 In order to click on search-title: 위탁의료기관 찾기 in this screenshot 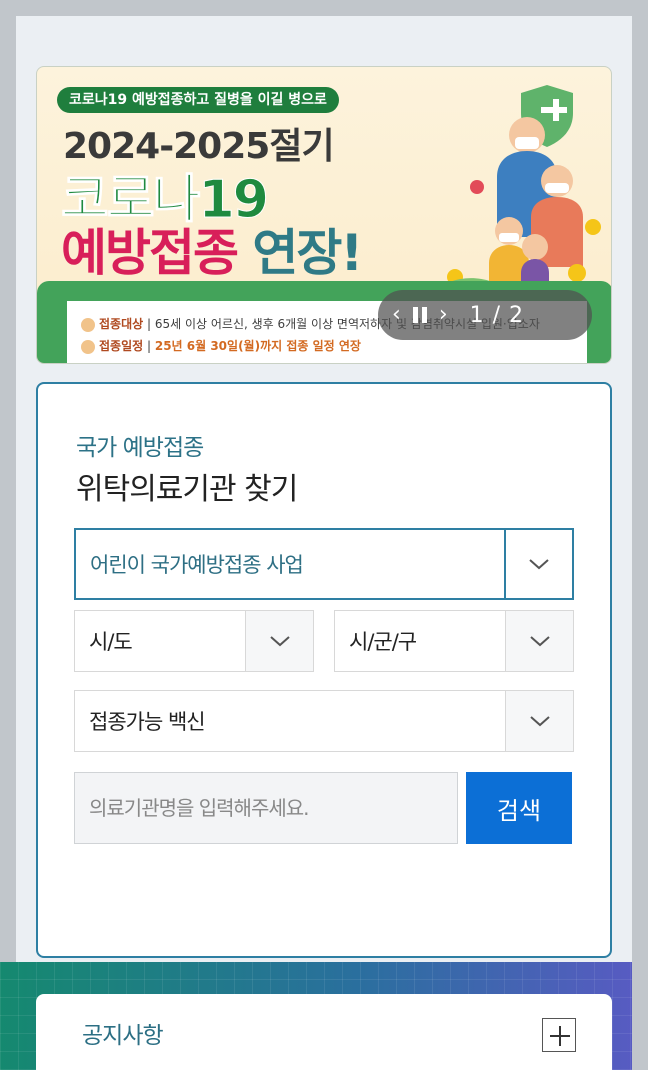, I will do `click(187, 489)`.